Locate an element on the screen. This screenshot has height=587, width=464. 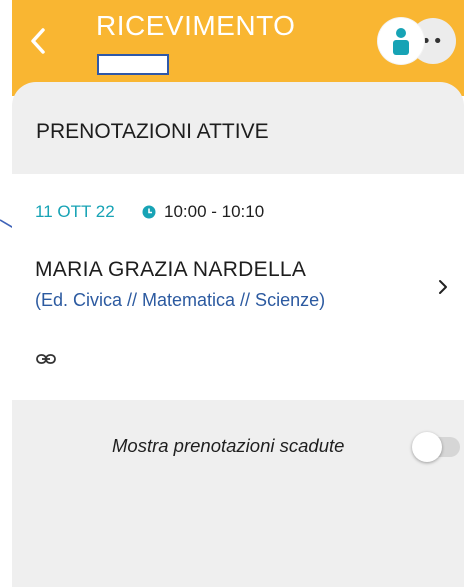
avatar is located at coordinates (401, 41).